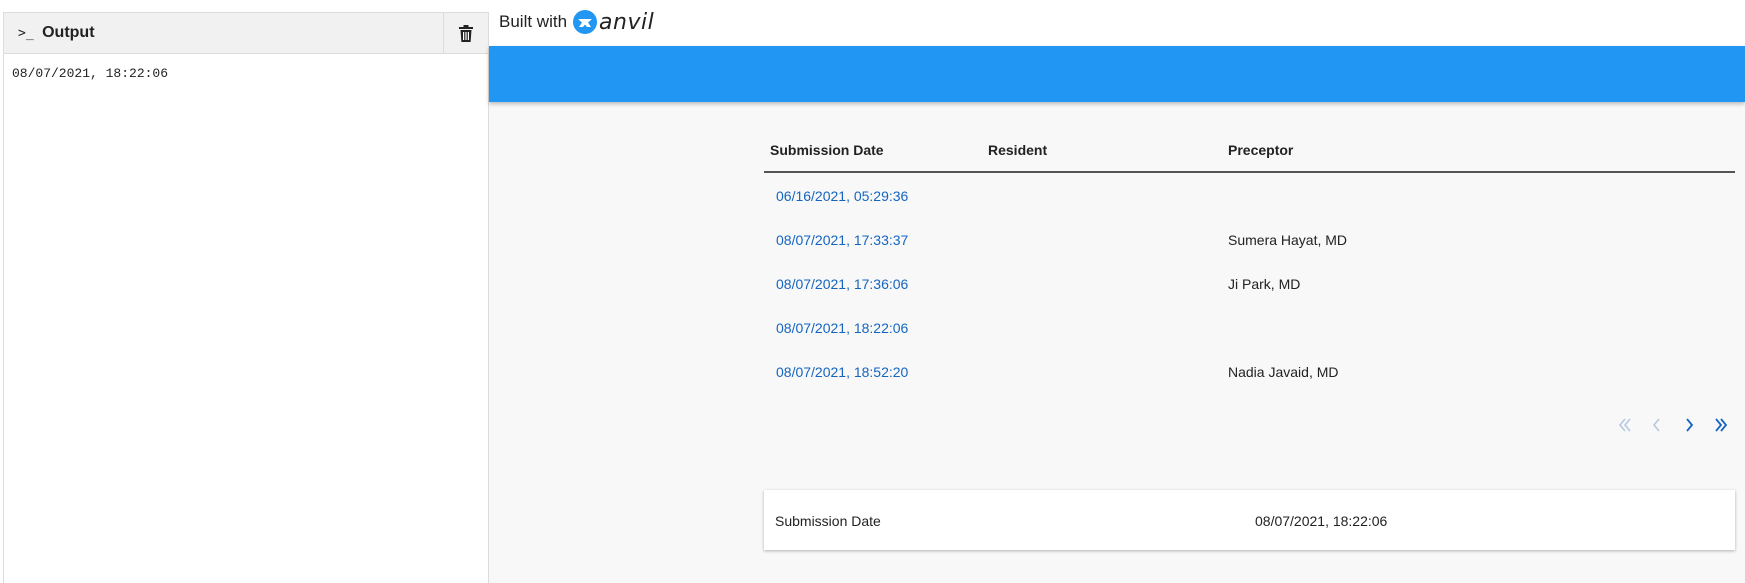  What do you see at coordinates (533, 21) in the screenshot?
I see `built-with-label: Built with` at bounding box center [533, 21].